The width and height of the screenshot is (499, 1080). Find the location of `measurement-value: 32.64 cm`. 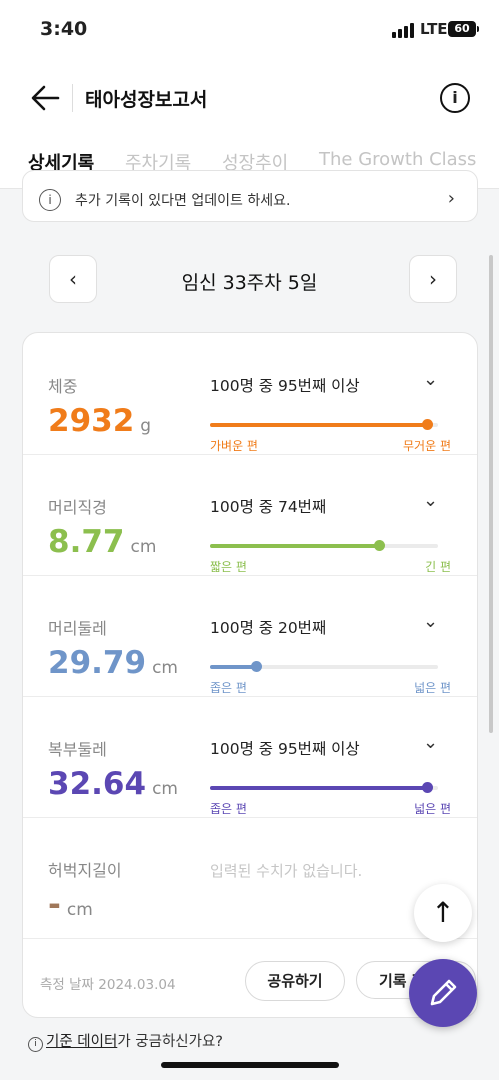

measurement-value: 32.64 cm is located at coordinates (113, 784).